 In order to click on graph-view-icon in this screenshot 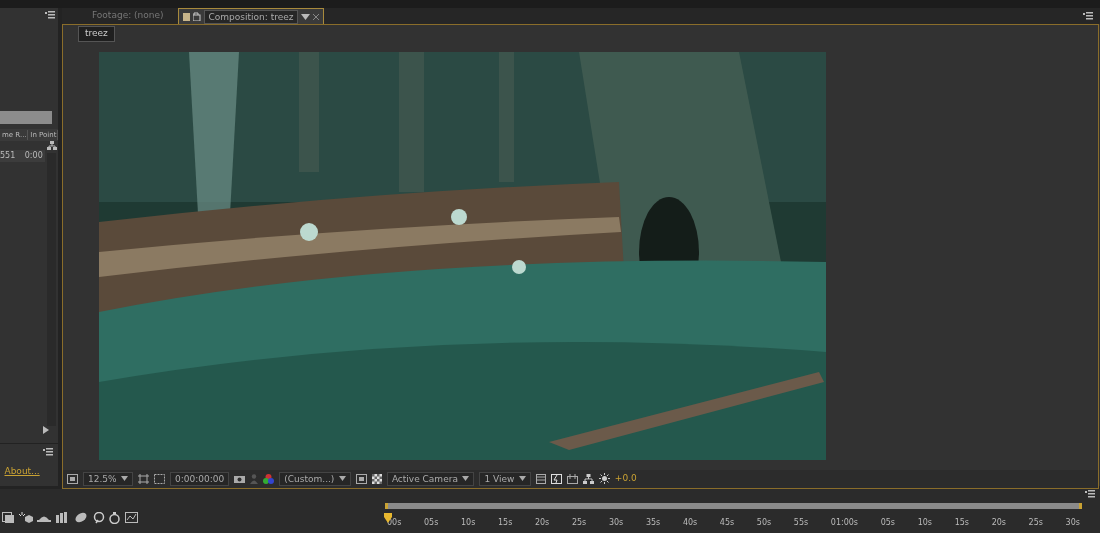, I will do `click(131, 517)`.